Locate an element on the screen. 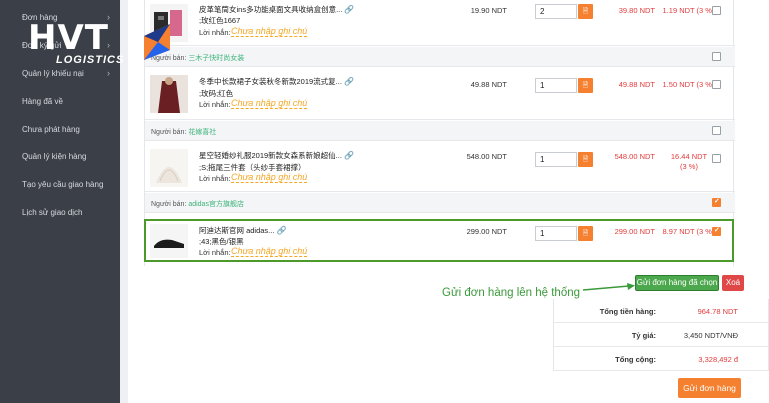 This screenshot has height=403, width=769. product-attributes: ;玫红色1667 is located at coordinates (220, 20).